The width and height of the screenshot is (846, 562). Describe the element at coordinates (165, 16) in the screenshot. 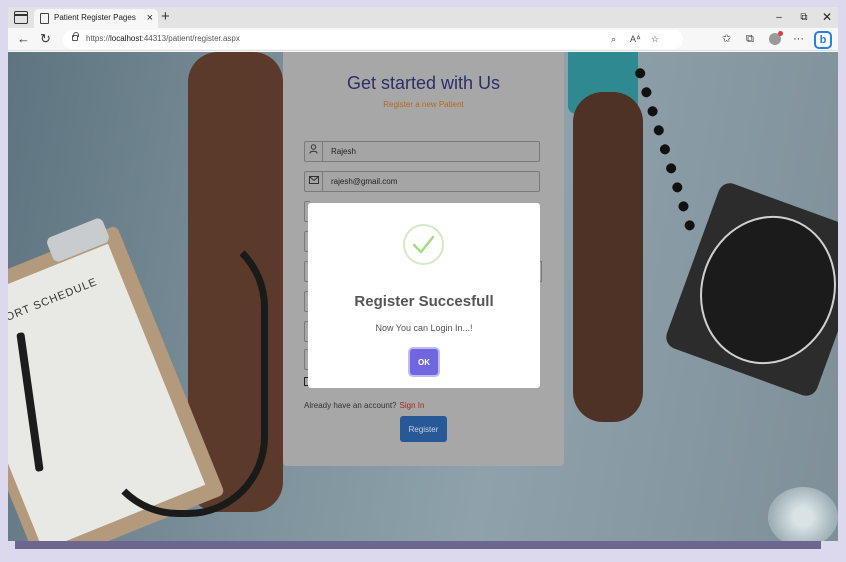

I see `new-tab-button: +` at that location.